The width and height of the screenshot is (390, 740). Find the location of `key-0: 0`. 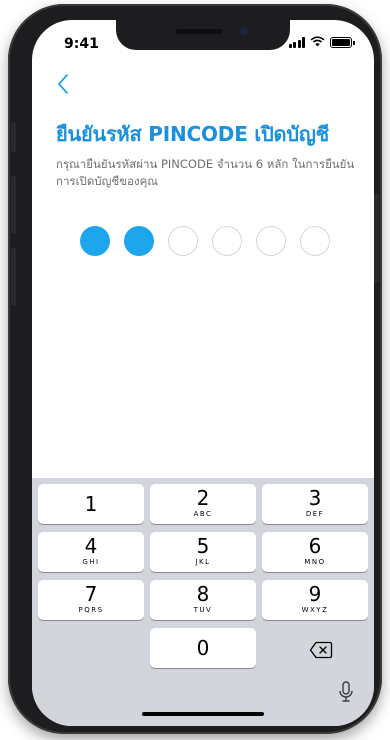

key-0: 0 is located at coordinates (203, 648).